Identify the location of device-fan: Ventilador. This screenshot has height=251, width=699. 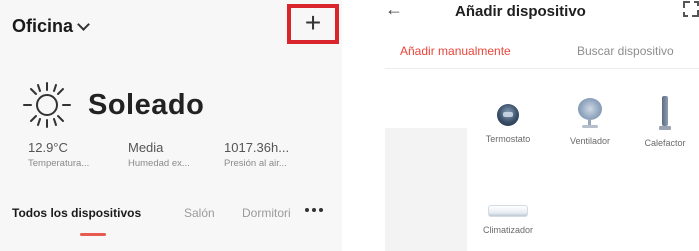
(590, 122).